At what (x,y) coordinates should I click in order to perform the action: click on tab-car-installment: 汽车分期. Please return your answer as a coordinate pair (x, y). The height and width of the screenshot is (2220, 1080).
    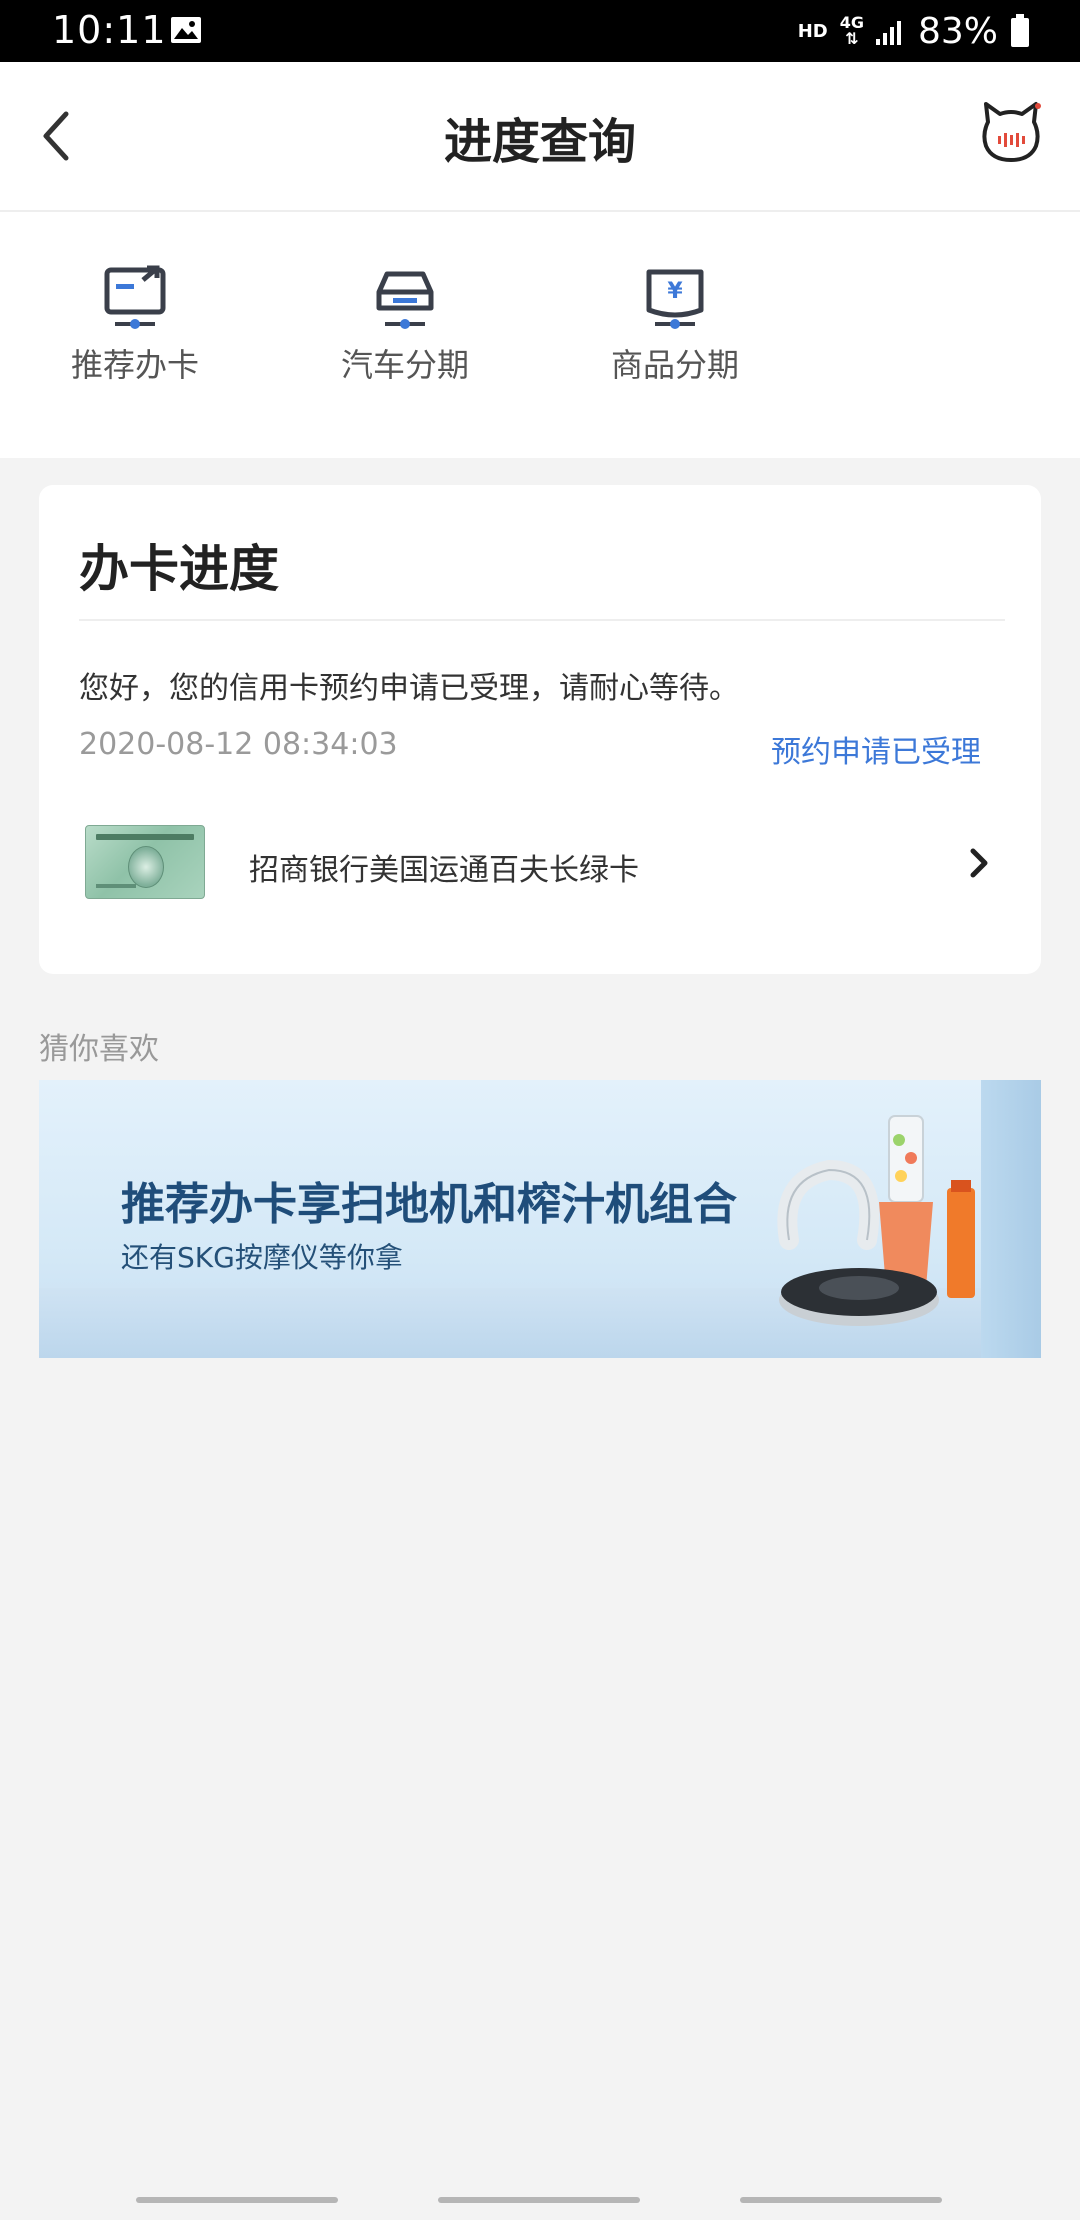
    Looking at the image, I should click on (405, 324).